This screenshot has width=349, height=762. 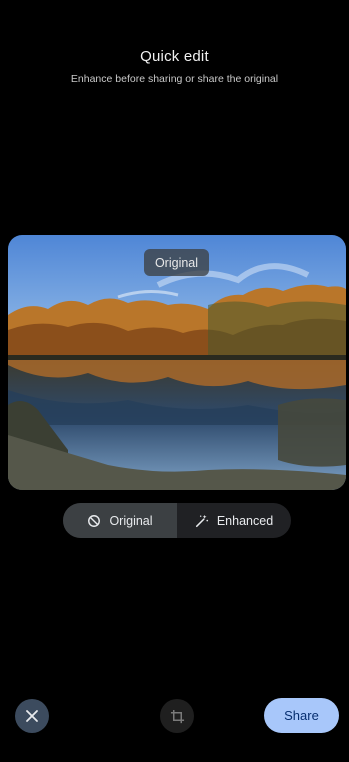 What do you see at coordinates (201, 520) in the screenshot?
I see `magic-wand-icon` at bounding box center [201, 520].